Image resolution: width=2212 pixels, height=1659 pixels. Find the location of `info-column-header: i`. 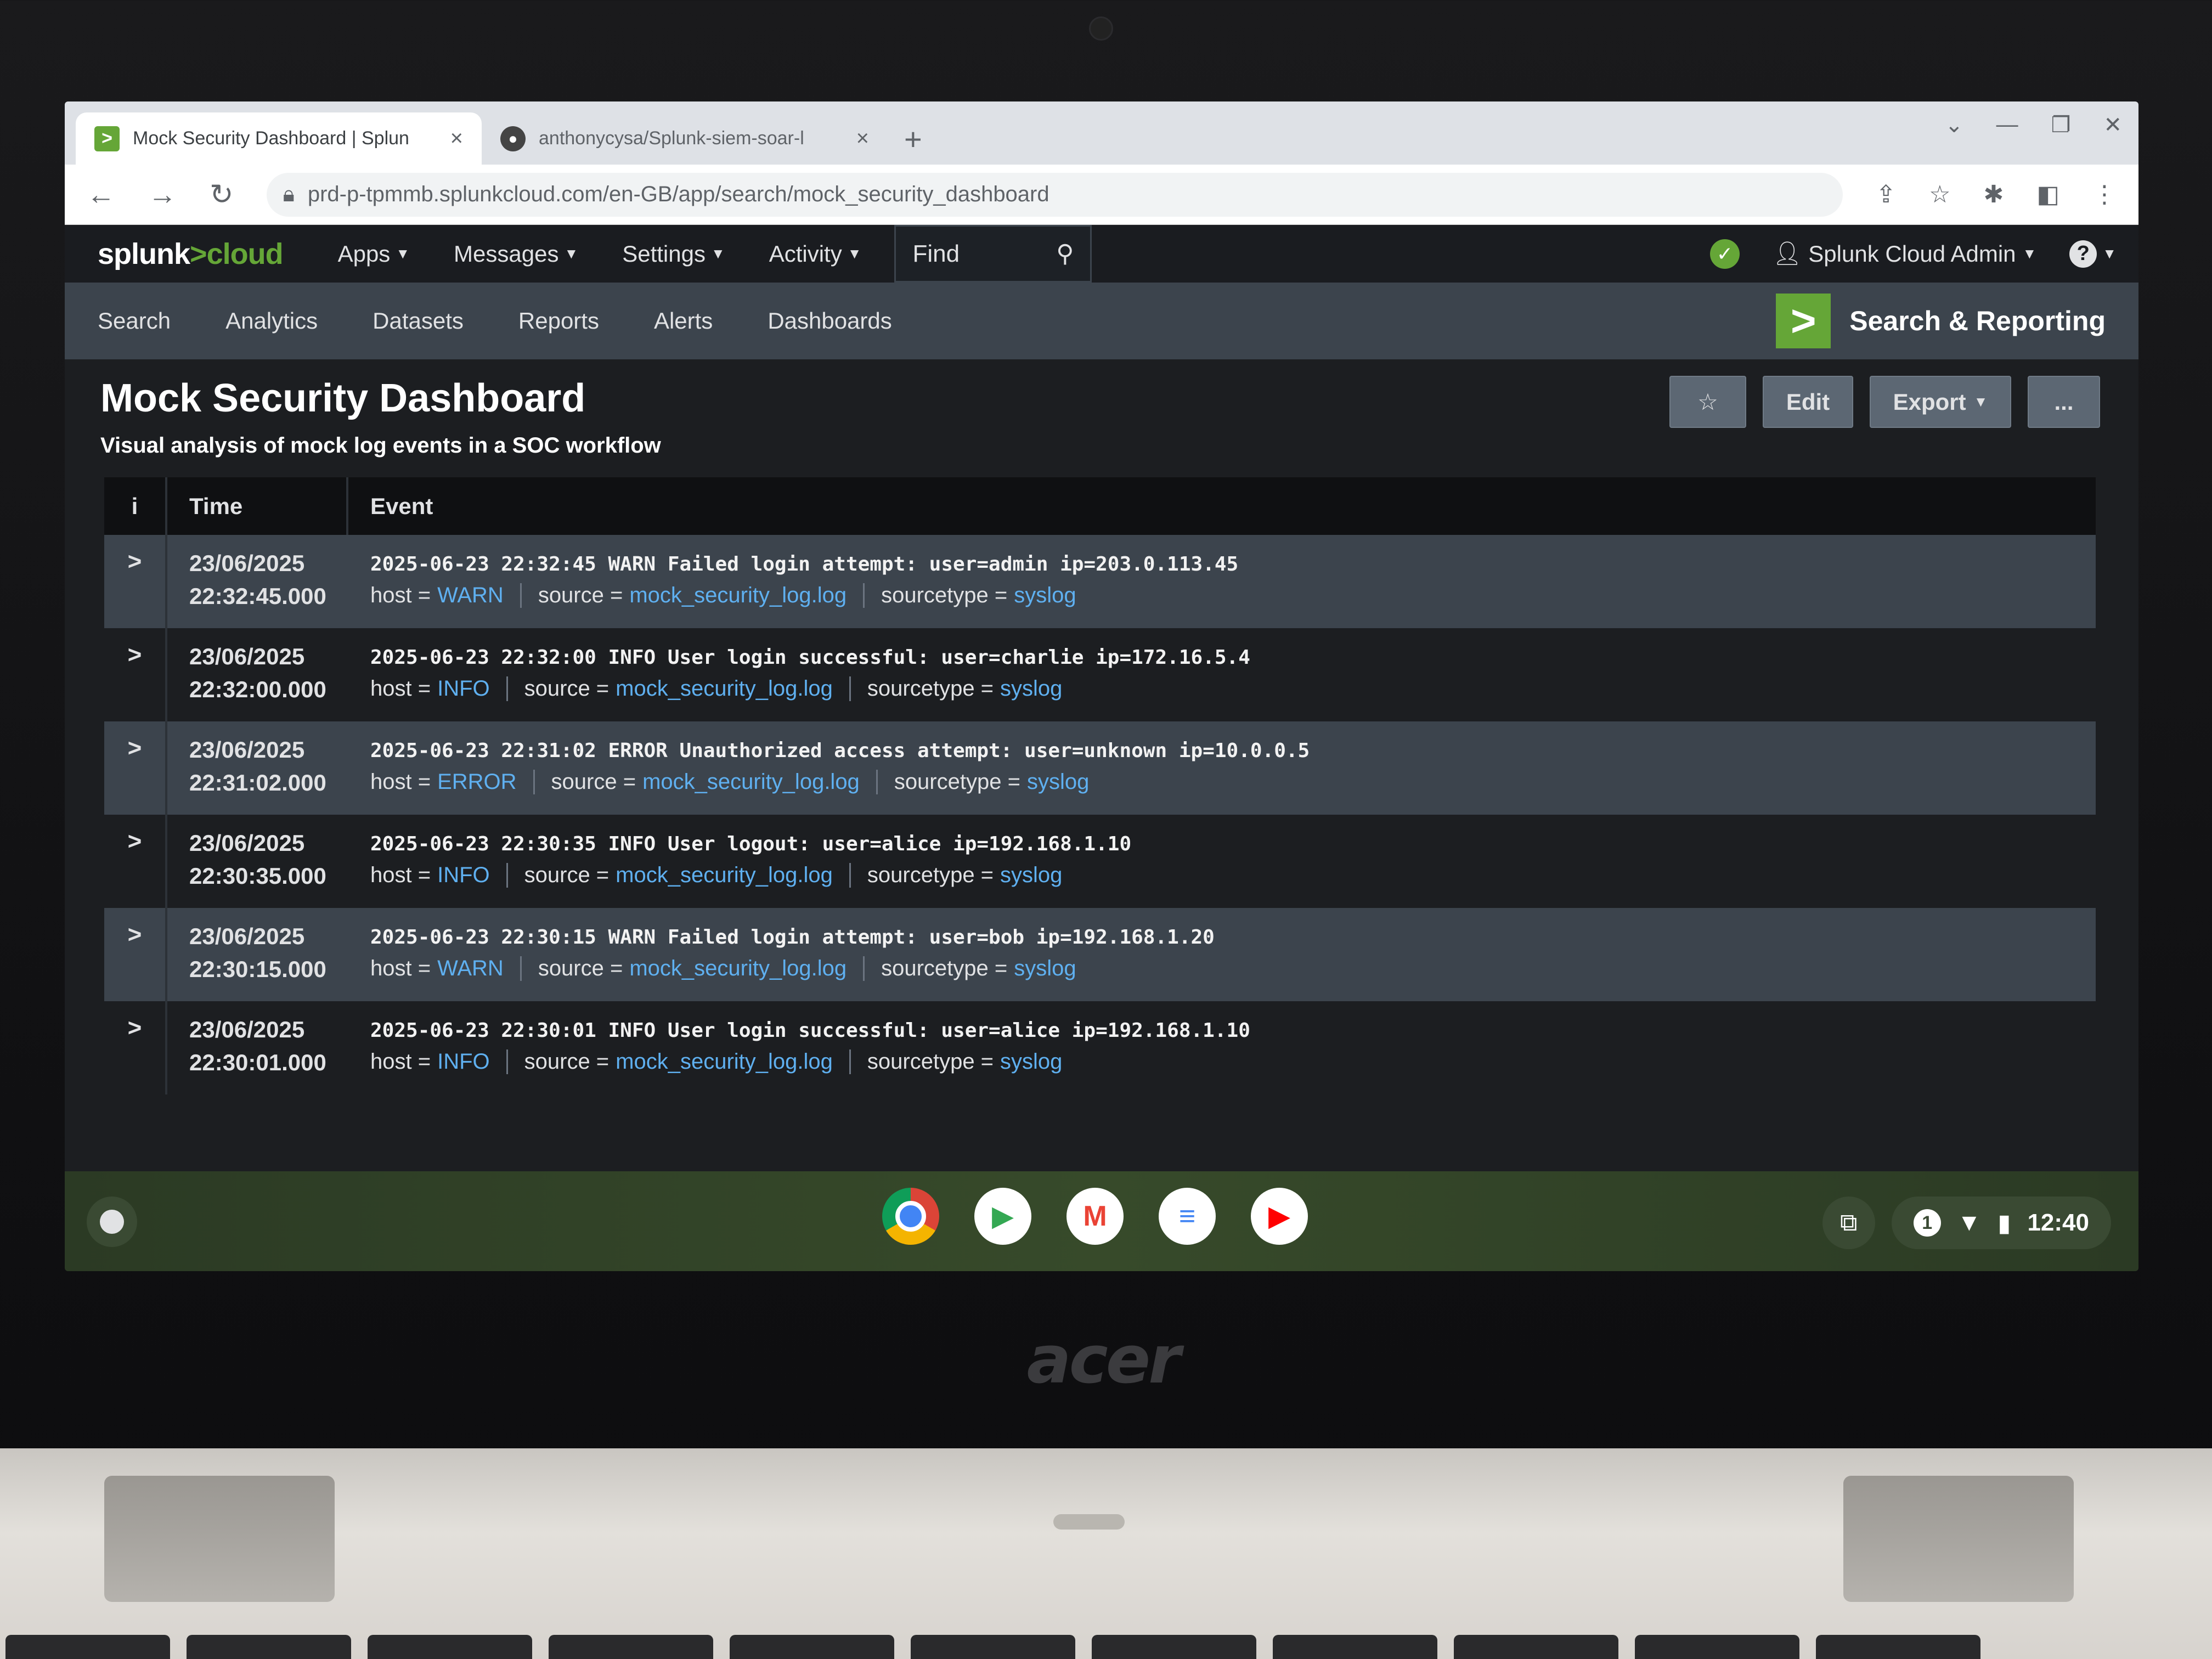

info-column-header: i is located at coordinates (135, 506).